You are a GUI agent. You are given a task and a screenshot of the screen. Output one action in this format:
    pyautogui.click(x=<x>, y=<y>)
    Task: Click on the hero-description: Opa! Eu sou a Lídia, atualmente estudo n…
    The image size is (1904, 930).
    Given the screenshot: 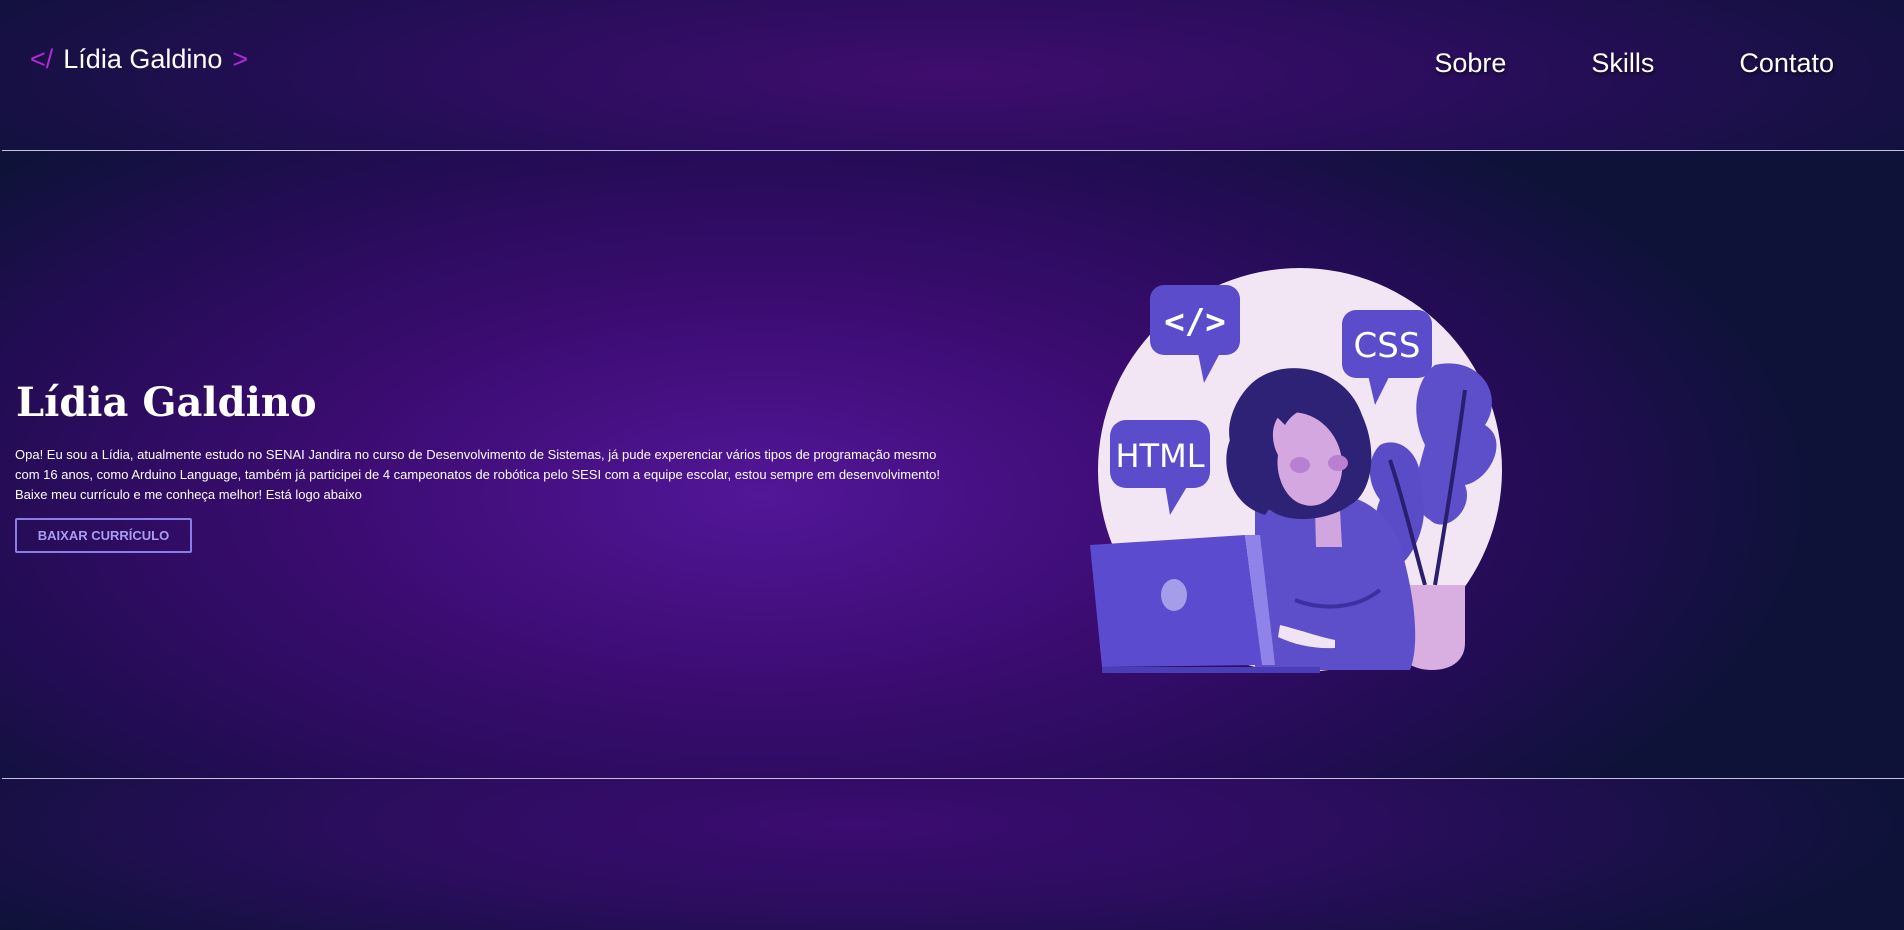 What is the action you would take?
    pyautogui.click(x=477, y=474)
    